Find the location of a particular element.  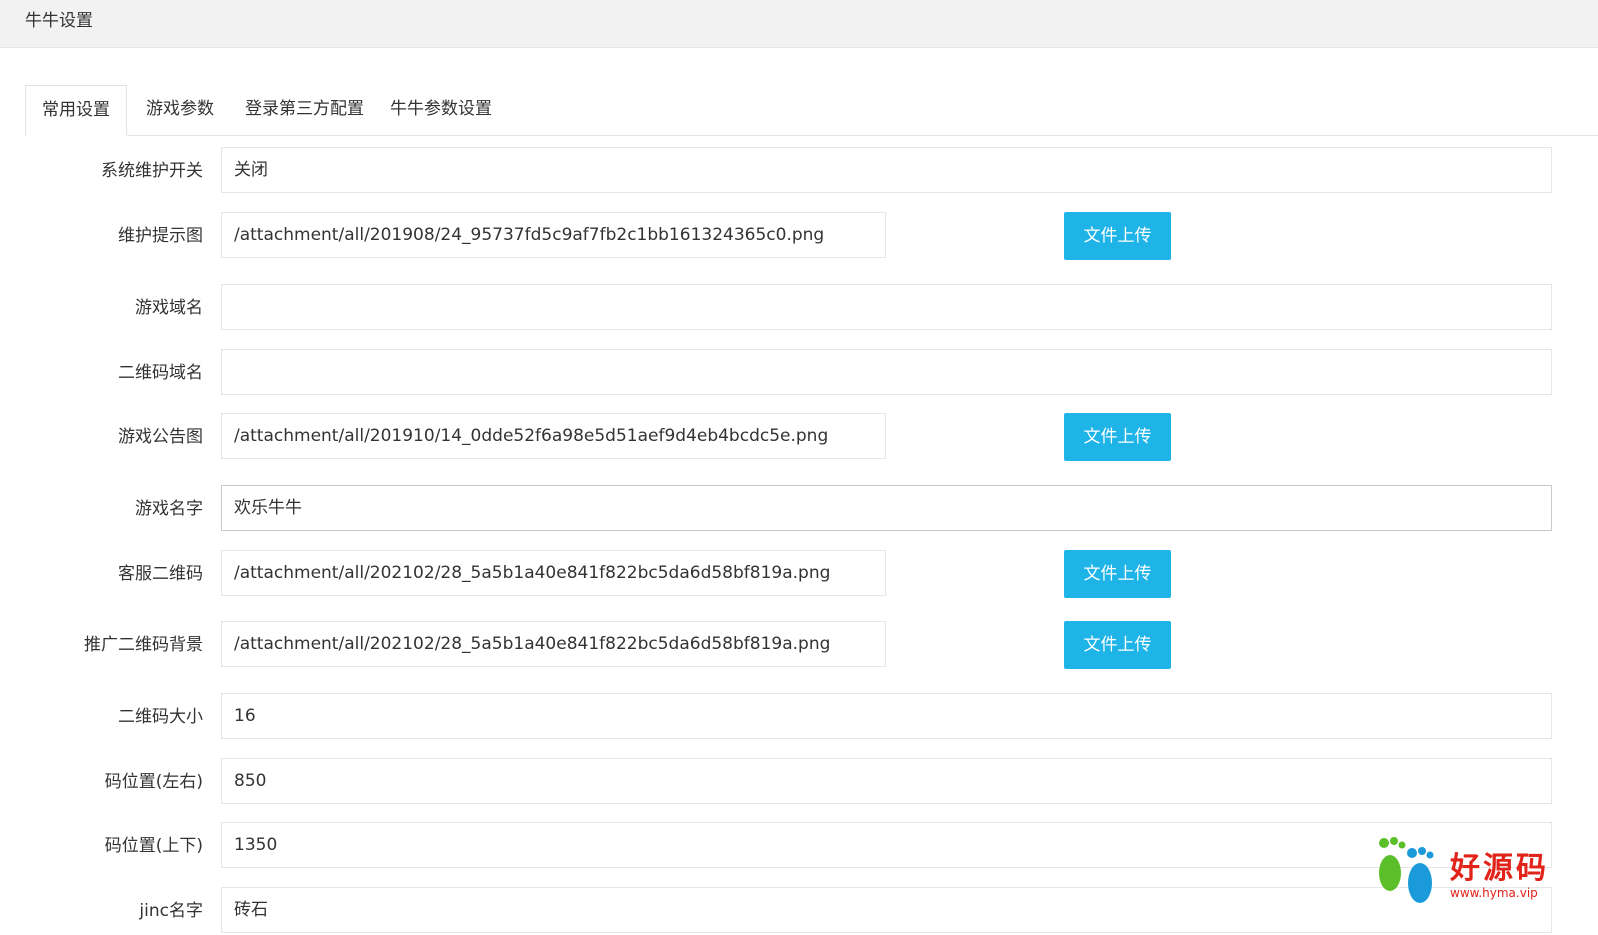

game-domain-input is located at coordinates (886, 307).